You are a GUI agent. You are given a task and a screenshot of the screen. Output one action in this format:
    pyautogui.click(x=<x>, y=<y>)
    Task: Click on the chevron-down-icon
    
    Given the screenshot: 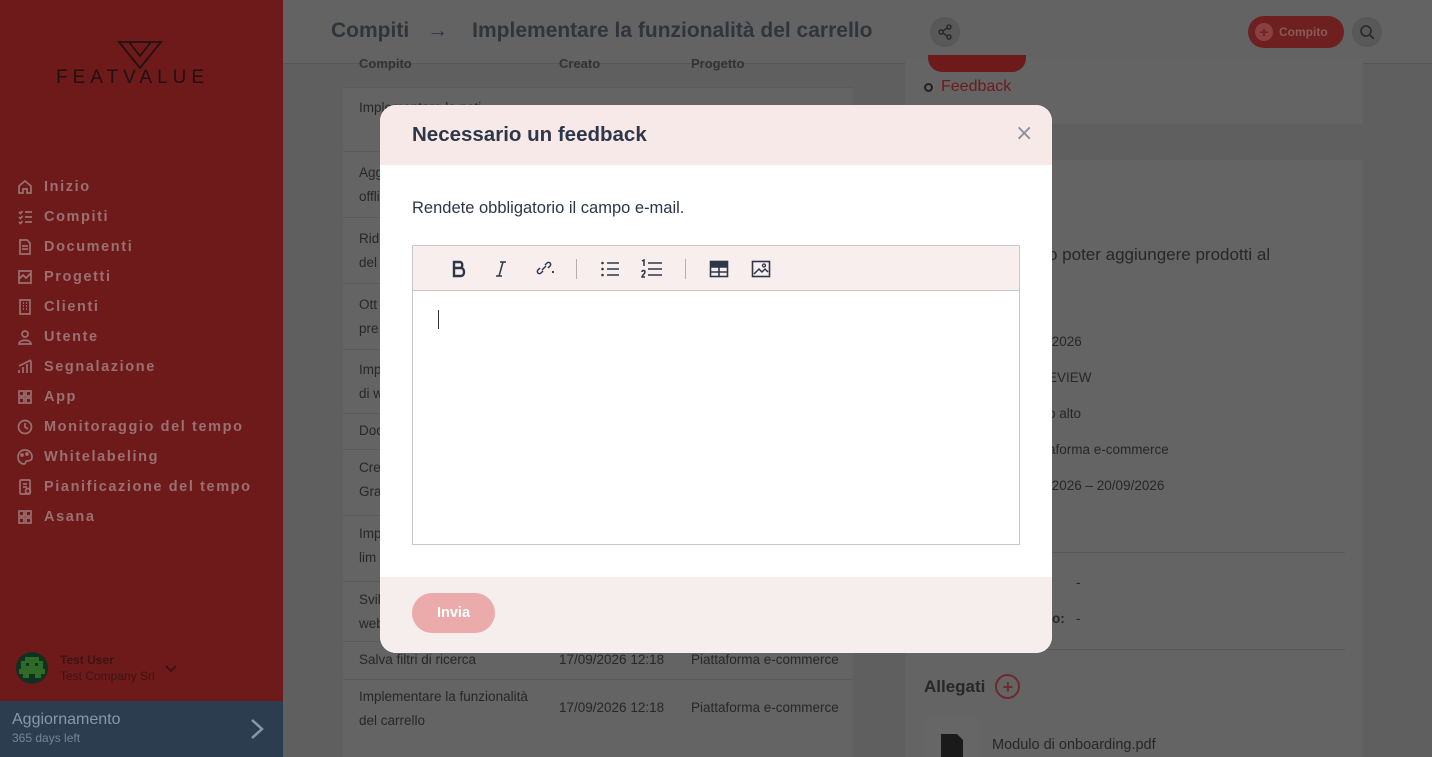 What is the action you would take?
    pyautogui.click(x=170, y=667)
    